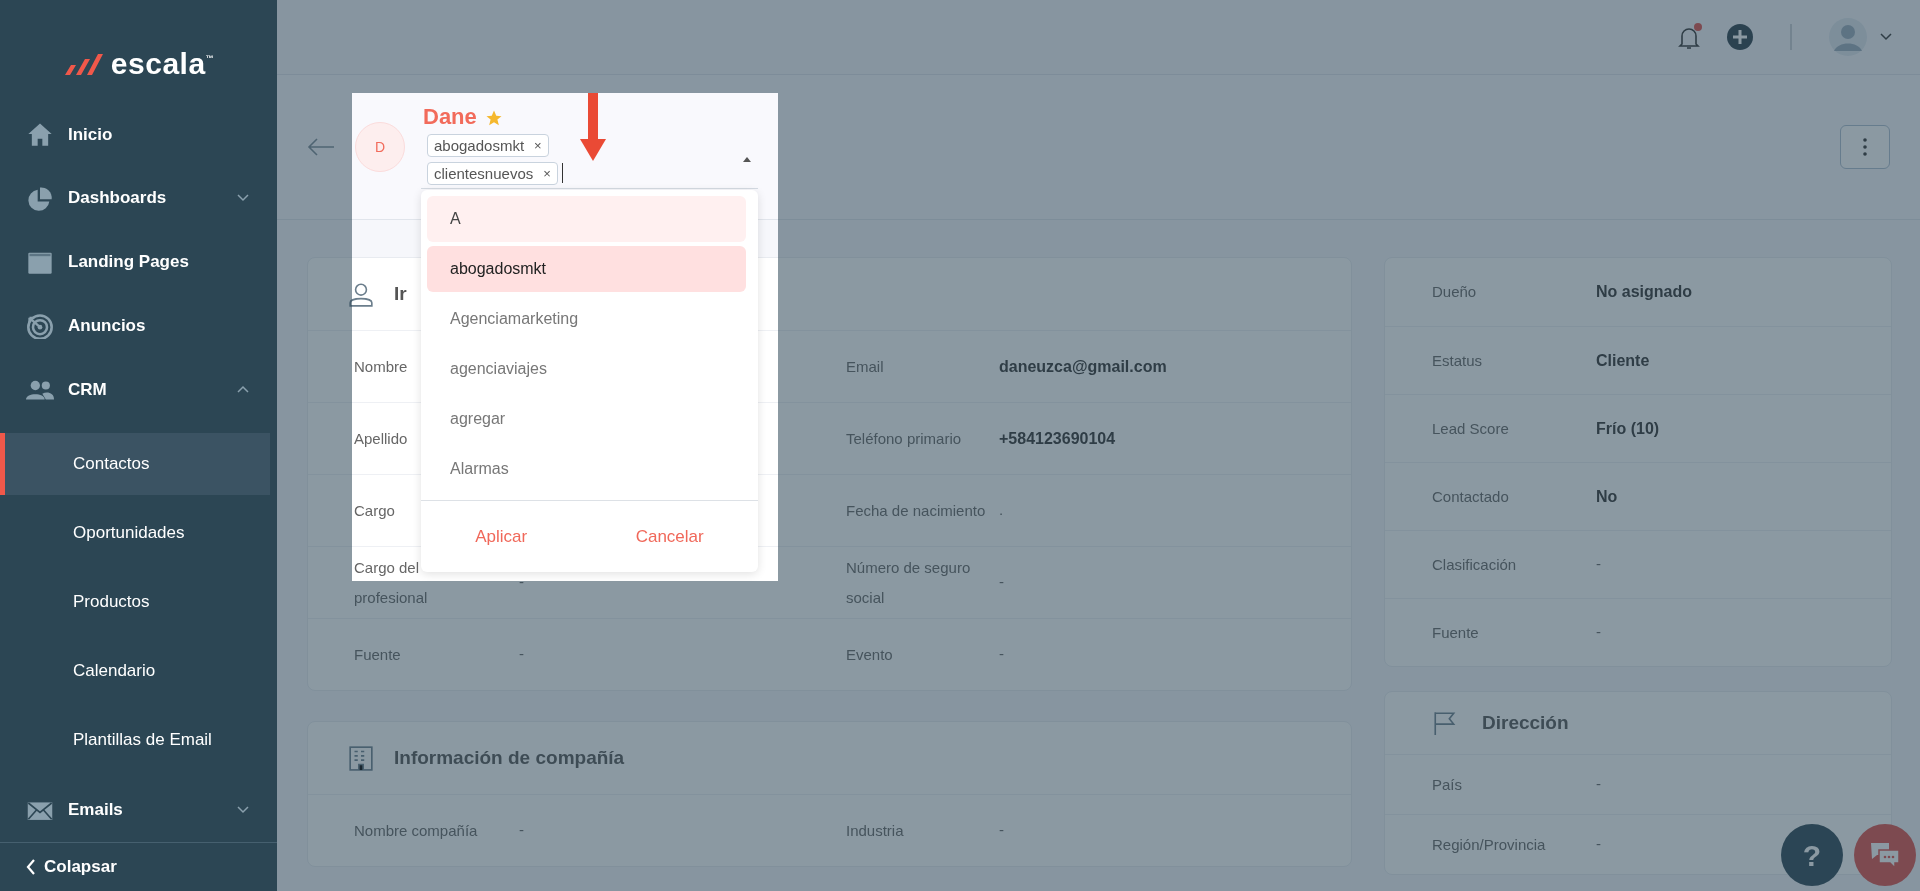 The image size is (1920, 891). What do you see at coordinates (138, 866) in the screenshot?
I see `collapse-link: Colapsar` at bounding box center [138, 866].